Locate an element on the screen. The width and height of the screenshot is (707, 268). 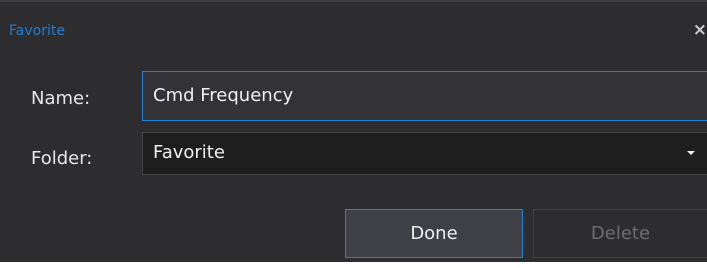
name-field is located at coordinates (424, 96).